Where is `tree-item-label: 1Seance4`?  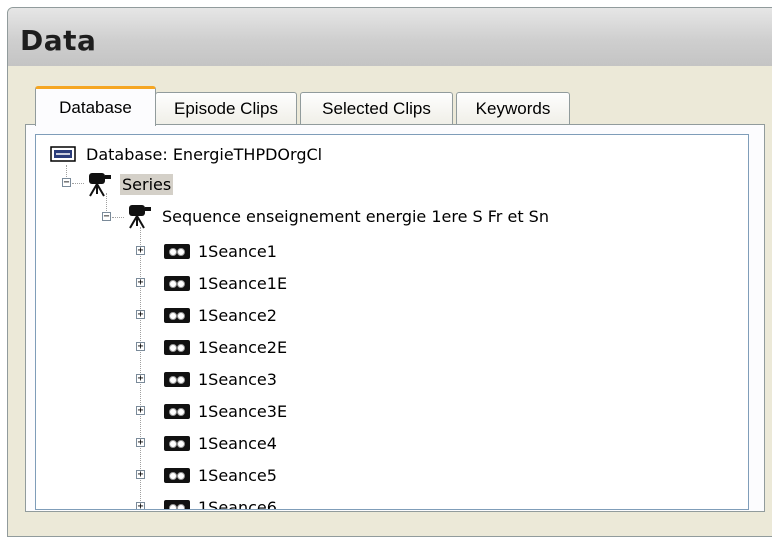 tree-item-label: 1Seance4 is located at coordinates (237, 443).